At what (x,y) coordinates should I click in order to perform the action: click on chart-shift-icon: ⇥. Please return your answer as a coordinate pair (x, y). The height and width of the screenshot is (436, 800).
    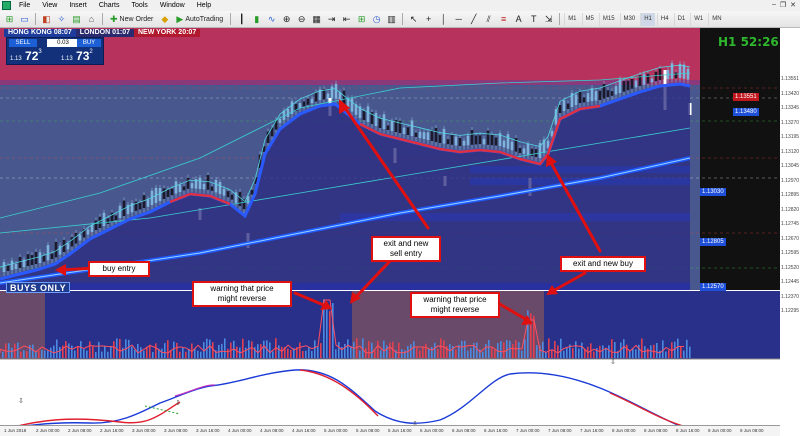
    Looking at the image, I should click on (331, 19).